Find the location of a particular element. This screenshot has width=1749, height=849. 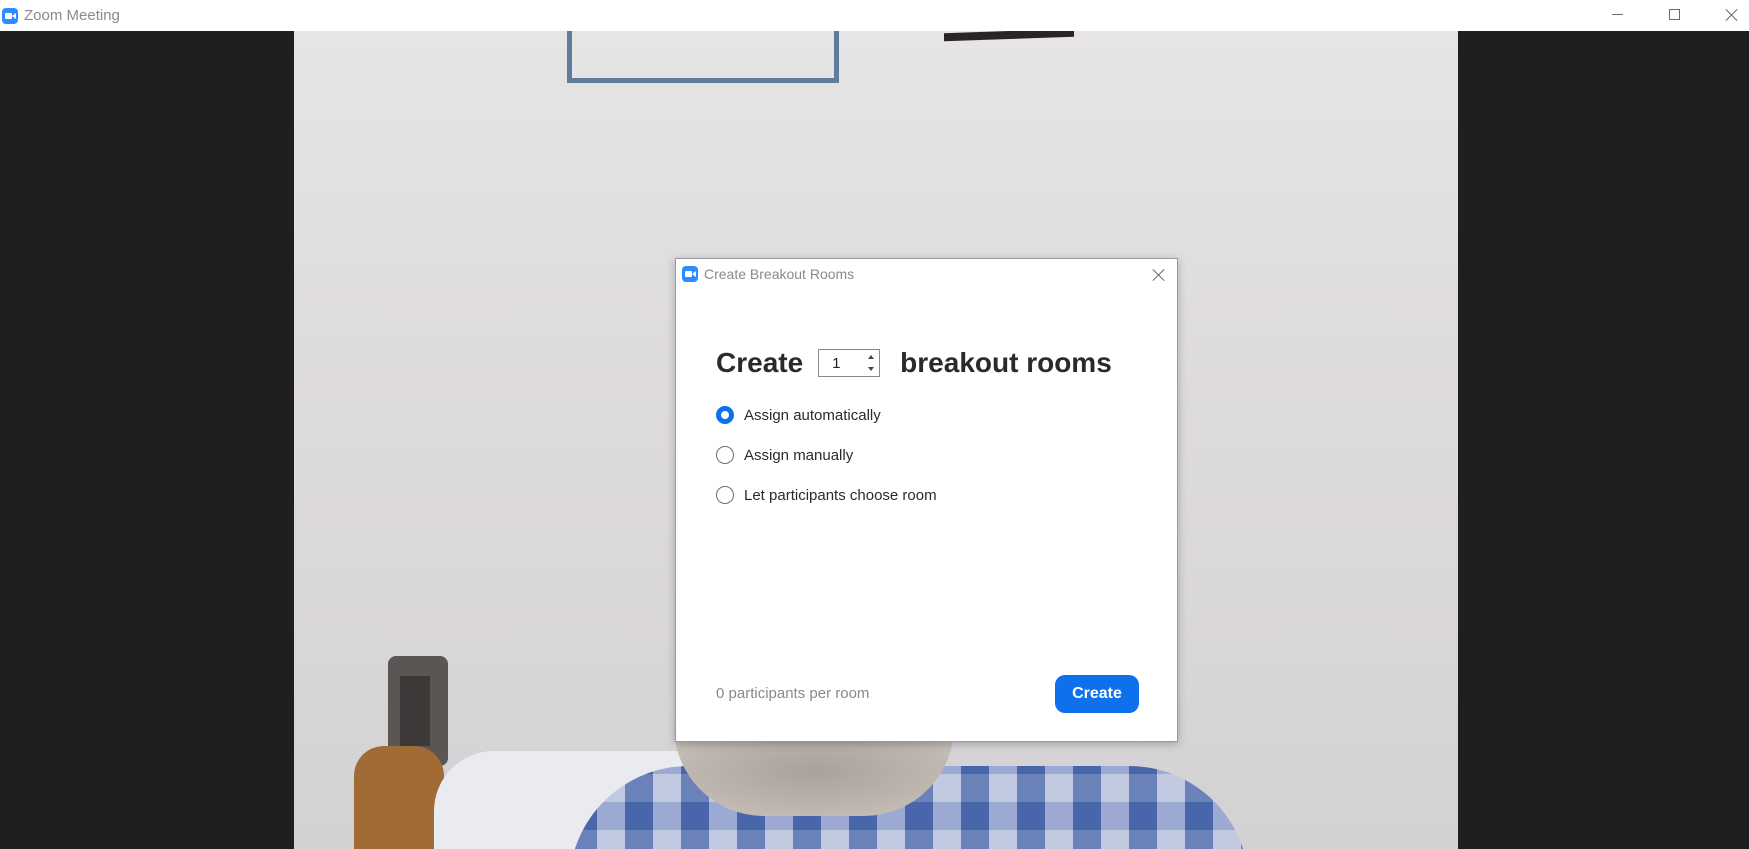

option-label: Assign automatically is located at coordinates (812, 415).